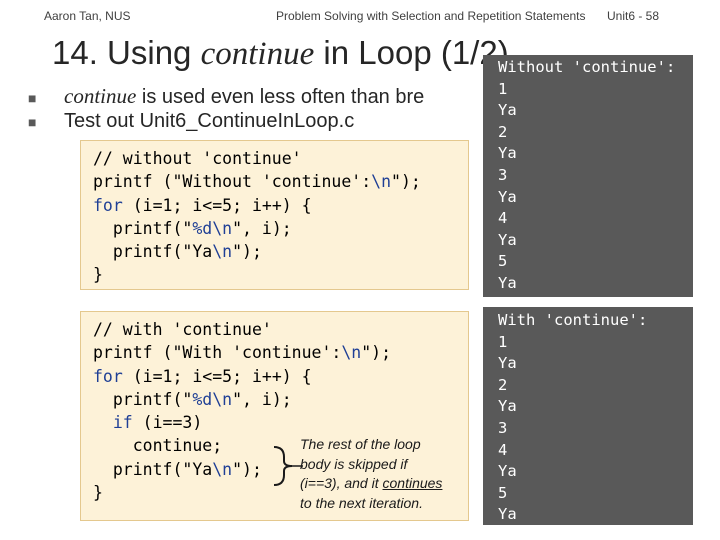  Describe the element at coordinates (573, 320) in the screenshot. I see `output-line: With 'continue':` at that location.